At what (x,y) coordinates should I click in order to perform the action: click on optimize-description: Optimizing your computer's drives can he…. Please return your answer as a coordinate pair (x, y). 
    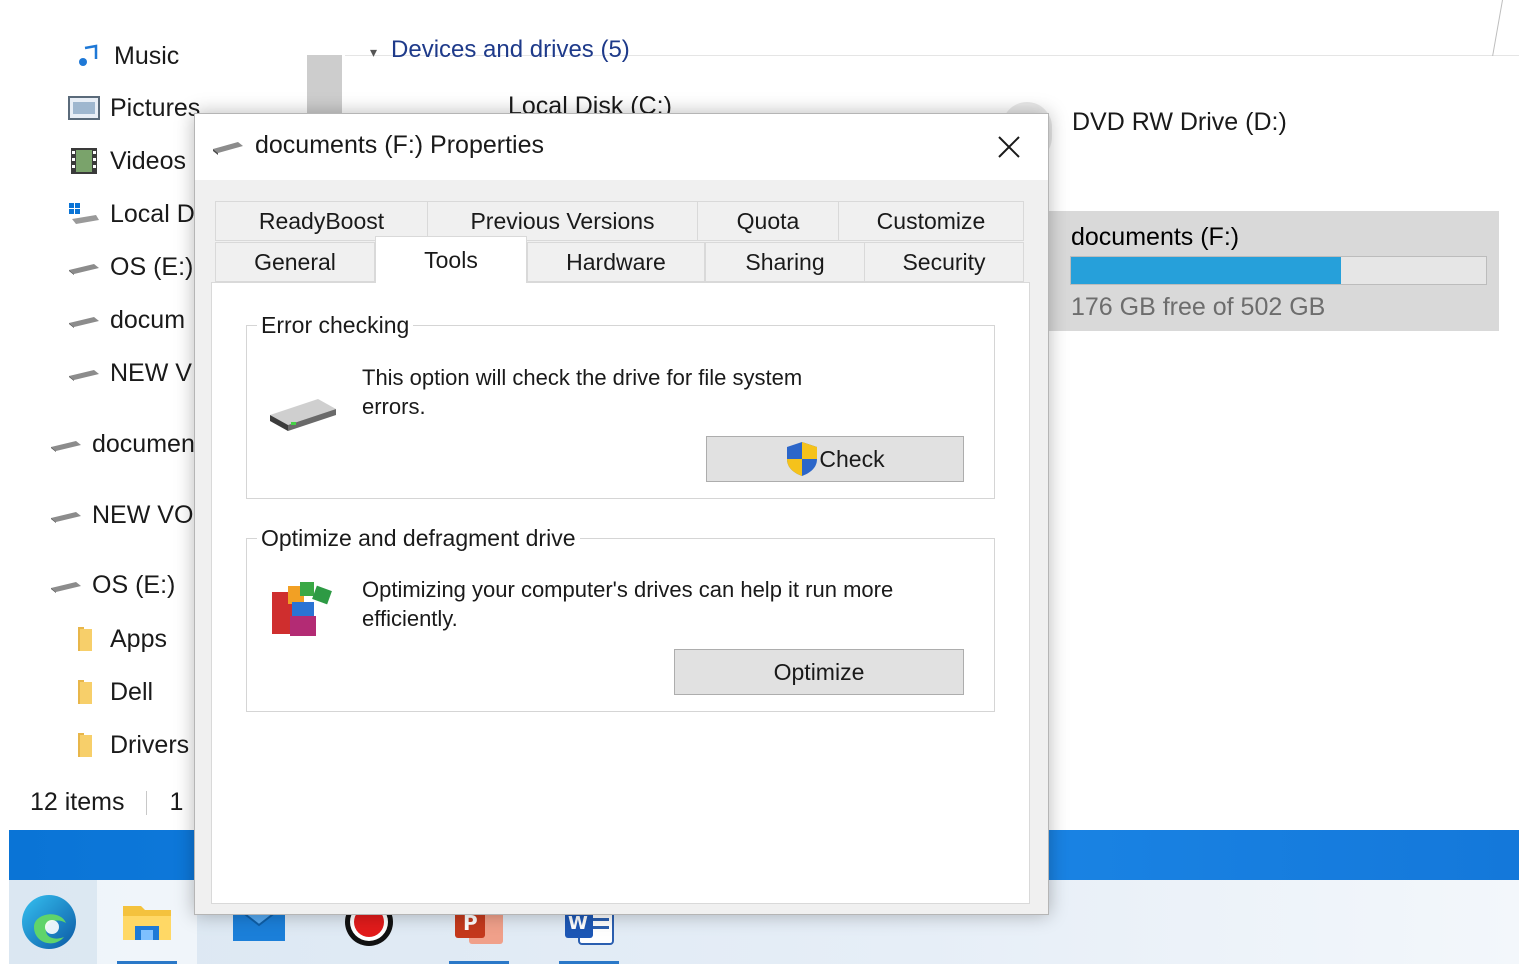
    Looking at the image, I should click on (627, 604).